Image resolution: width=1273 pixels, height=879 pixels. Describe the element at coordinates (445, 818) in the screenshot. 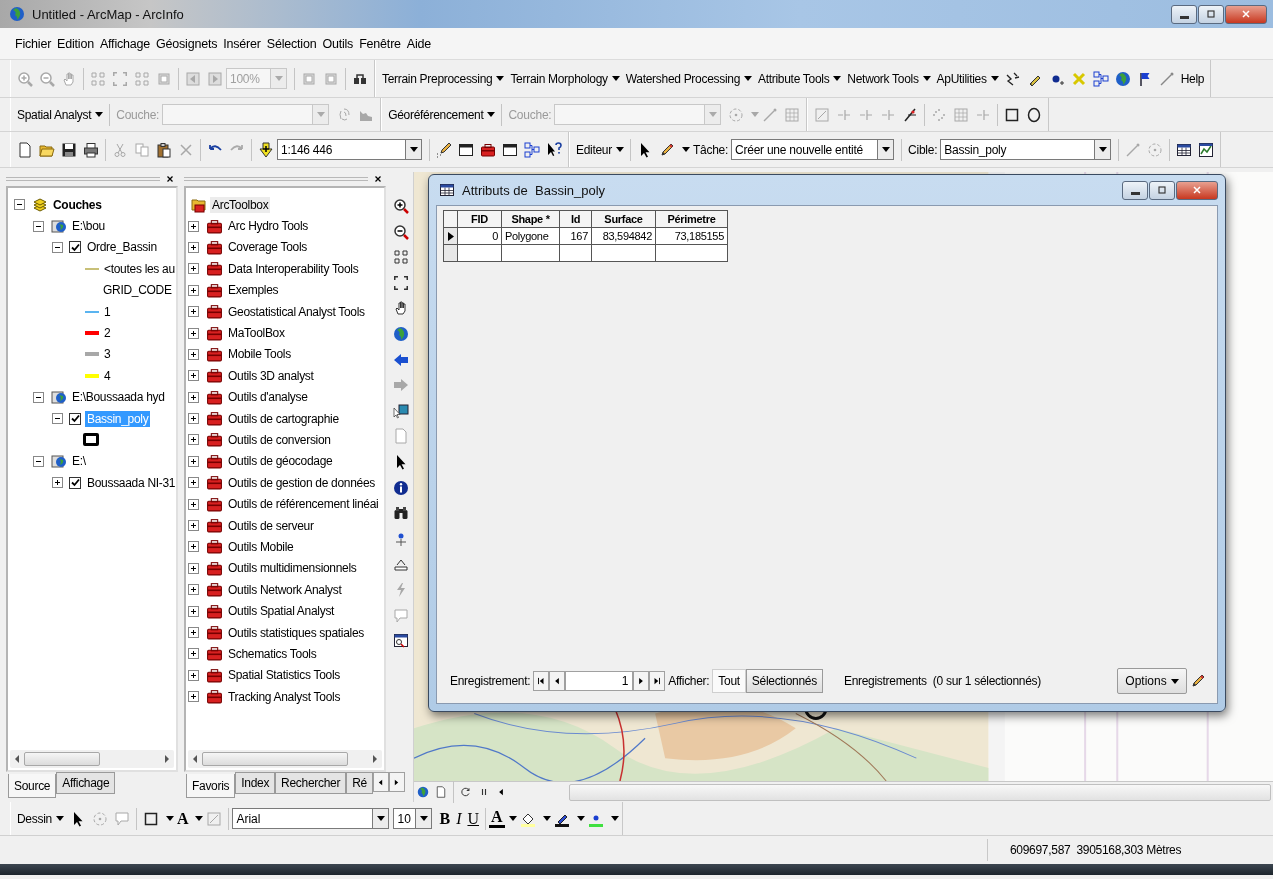

I see `bold-button: B` at that location.